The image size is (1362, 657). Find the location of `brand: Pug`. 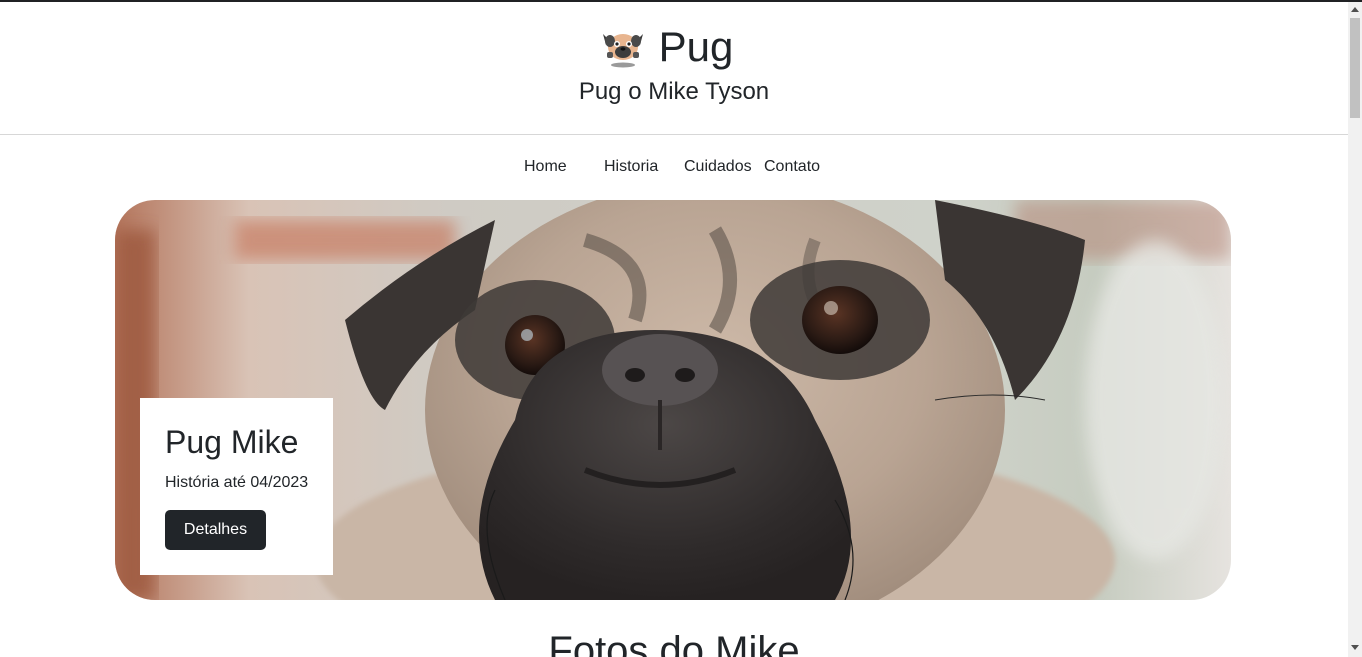

brand: Pug is located at coordinates (674, 47).